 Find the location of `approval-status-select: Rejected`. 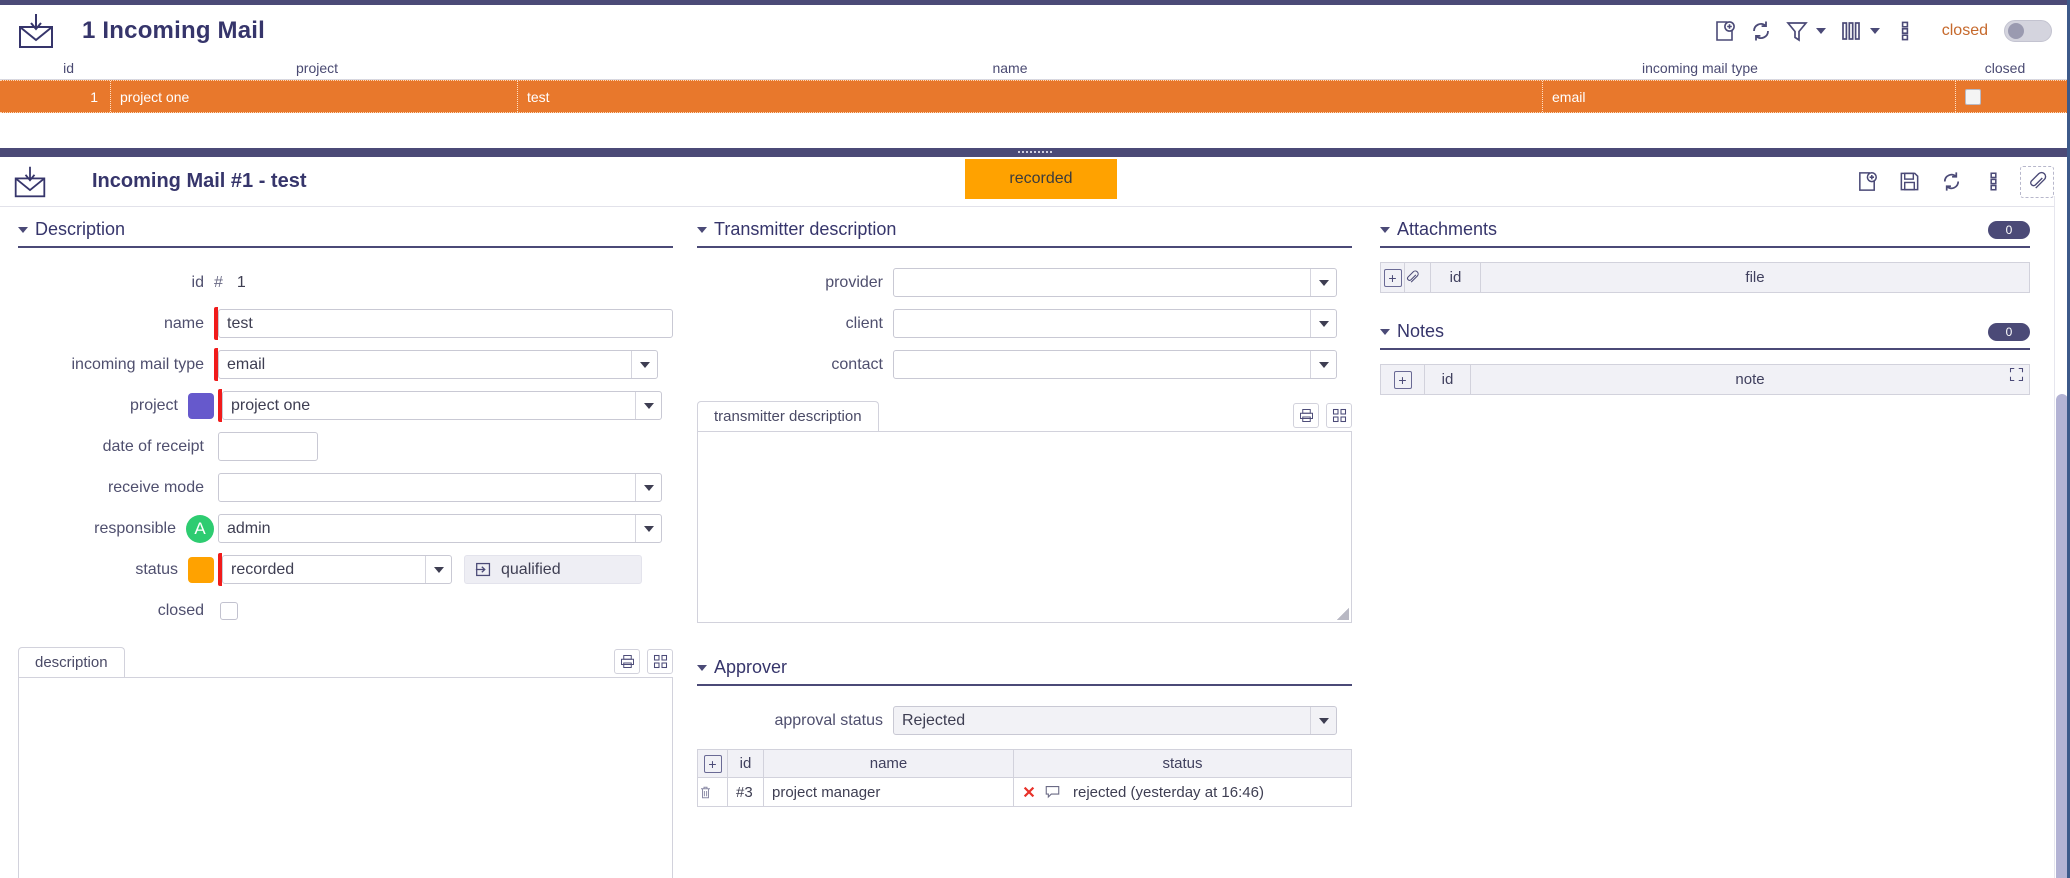

approval-status-select: Rejected is located at coordinates (1115, 720).